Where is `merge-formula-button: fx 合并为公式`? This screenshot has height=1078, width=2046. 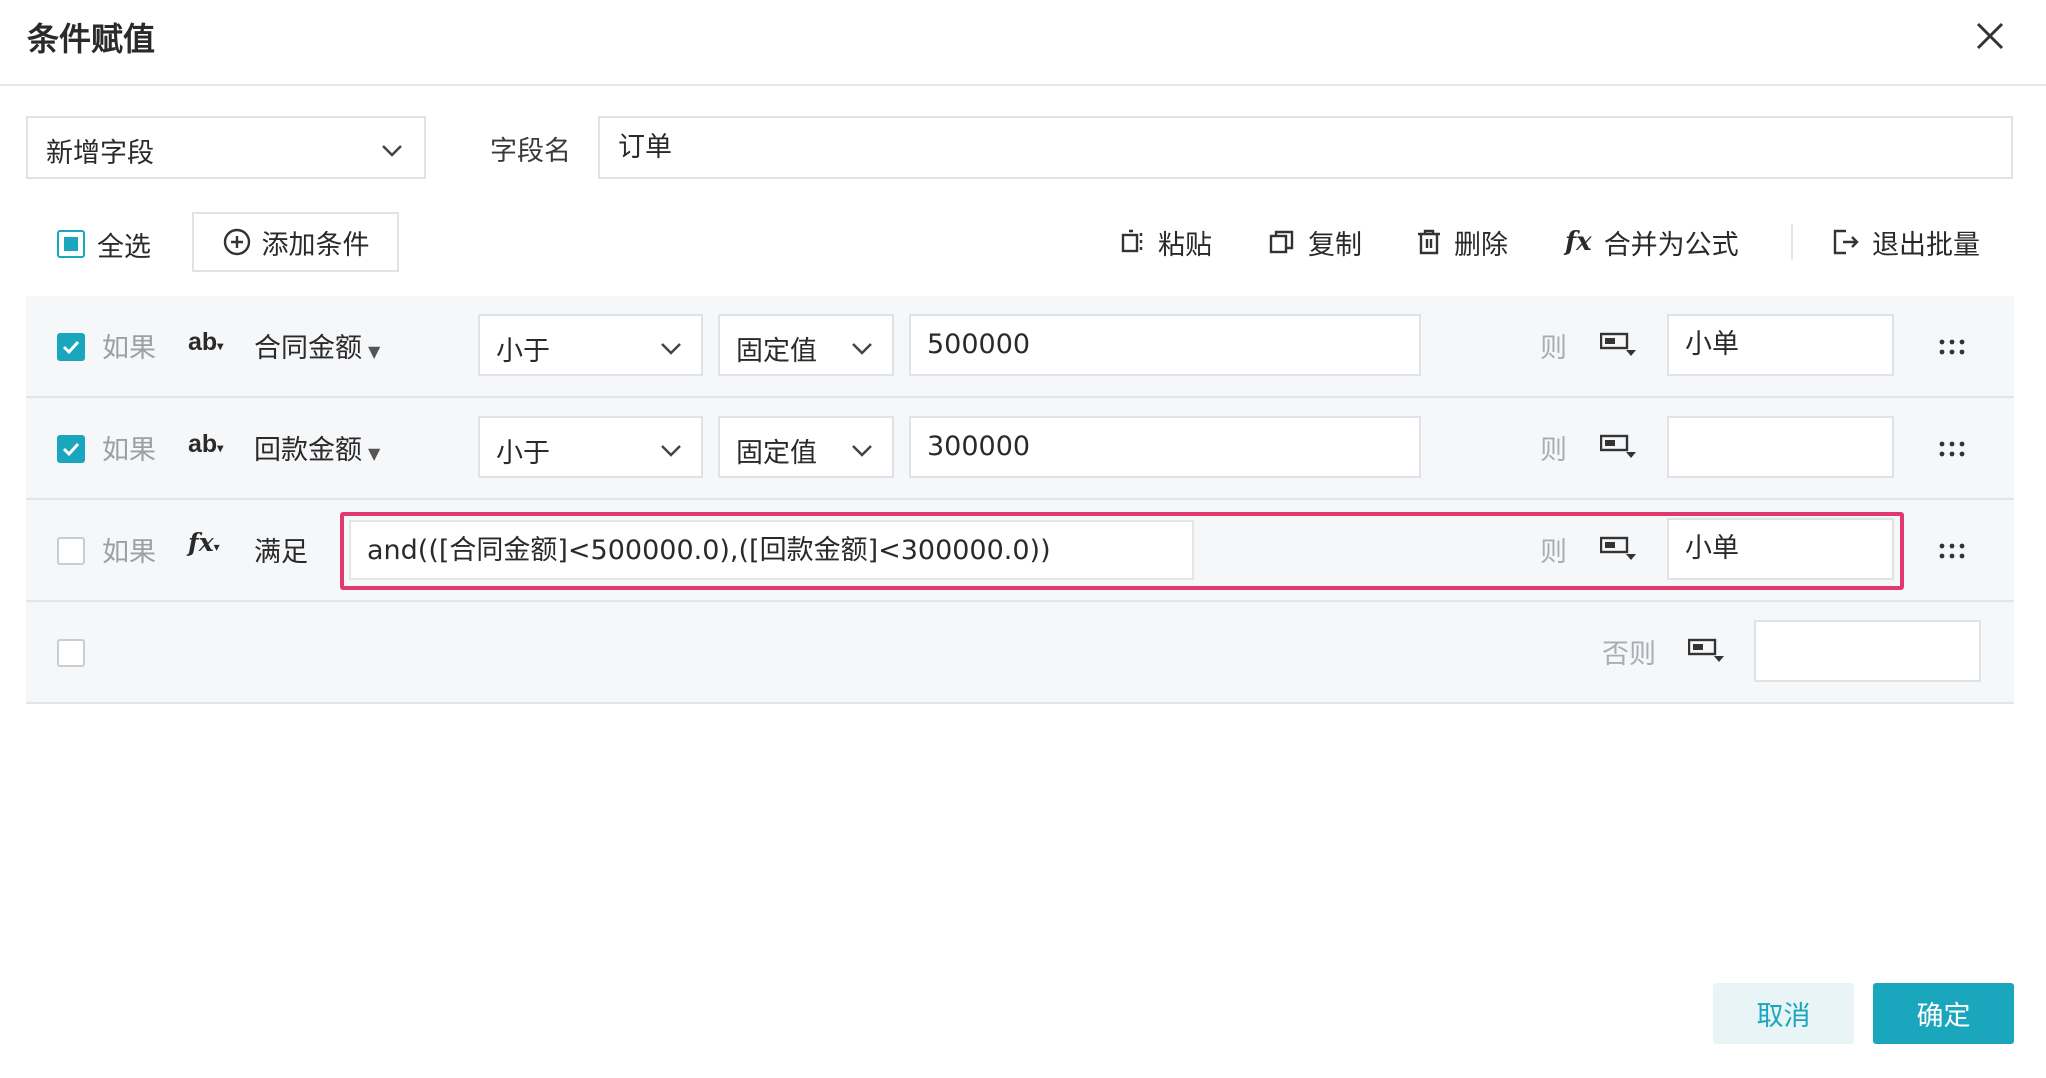
merge-formula-button: fx 合并为公式 is located at coordinates (1652, 242).